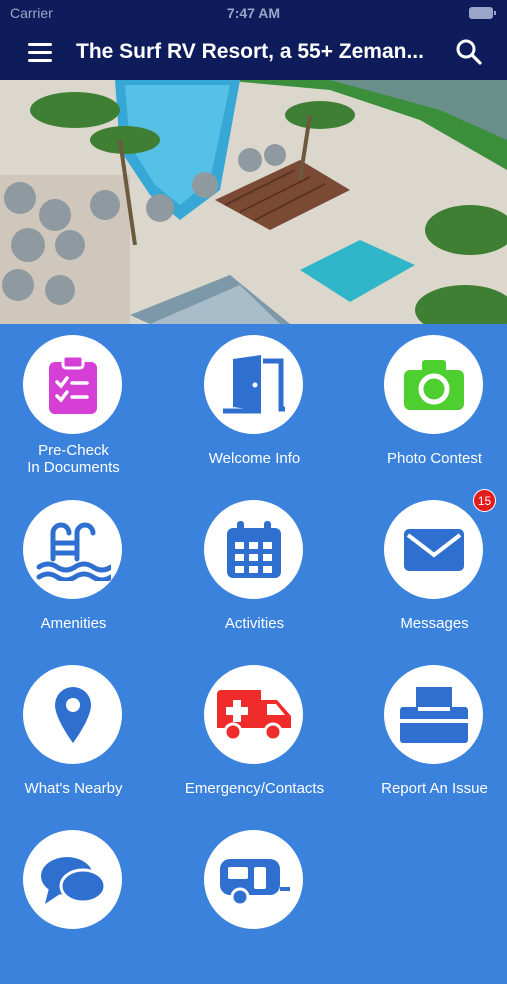 Image resolution: width=507 pixels, height=984 pixels. I want to click on tile-label: Amenities, so click(73, 623).